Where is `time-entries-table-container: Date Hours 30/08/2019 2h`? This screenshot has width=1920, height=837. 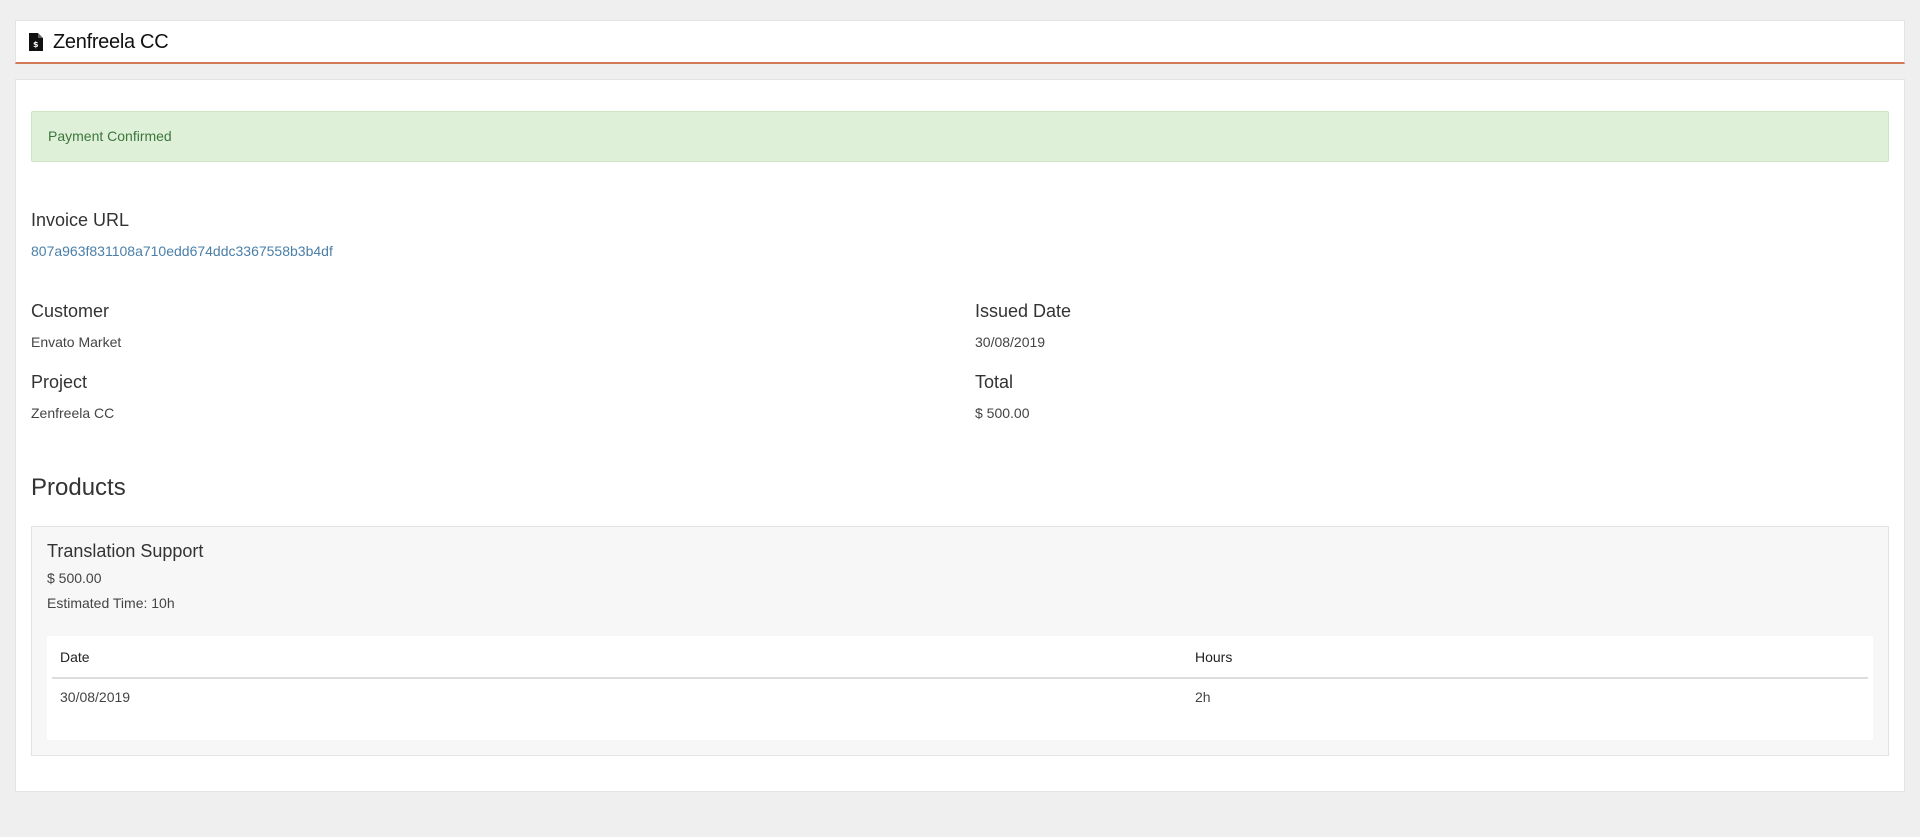 time-entries-table-container: Date Hours 30/08/2019 2h is located at coordinates (960, 688).